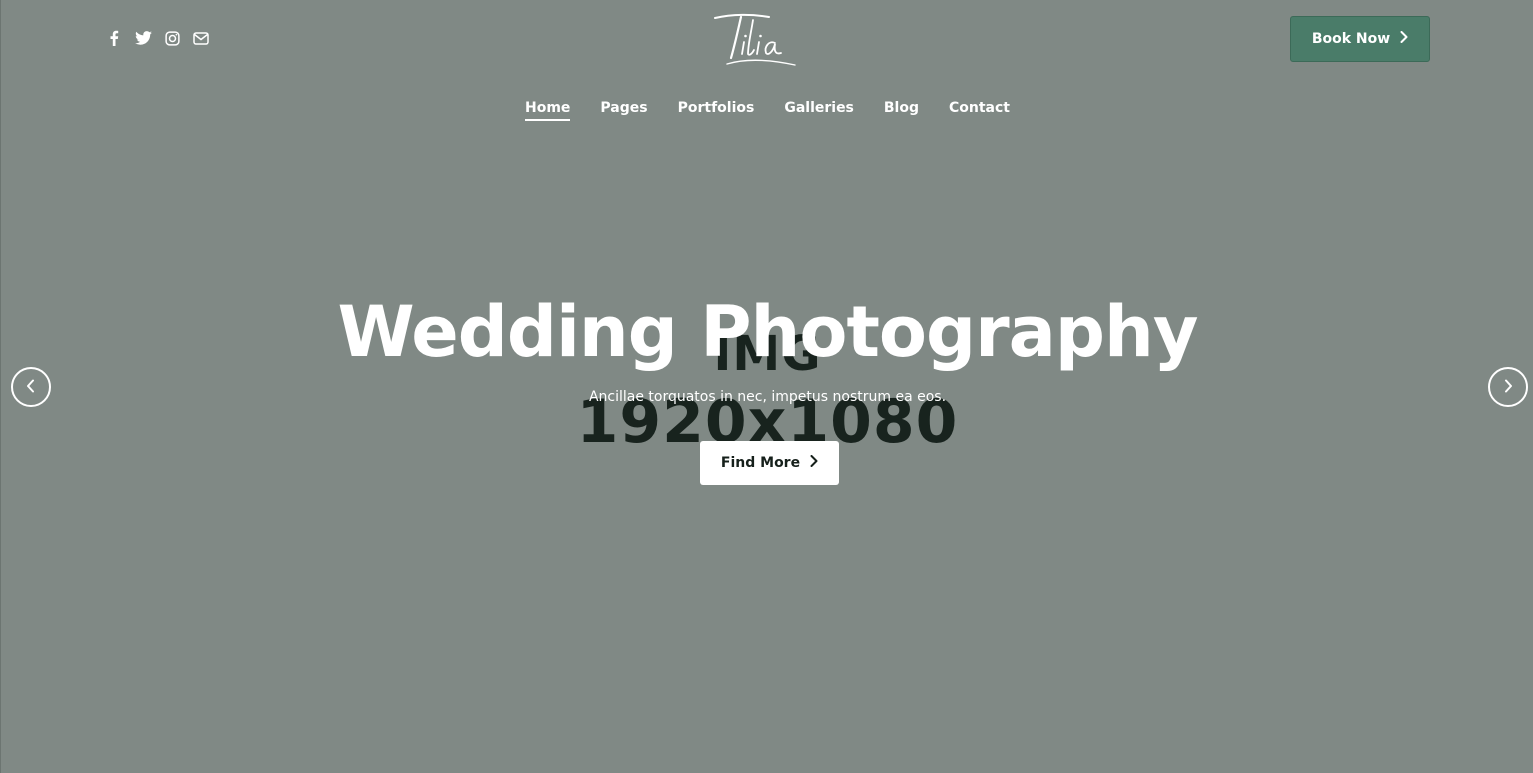 The image size is (1533, 773). I want to click on hero-title: Wedding Photography, so click(768, 332).